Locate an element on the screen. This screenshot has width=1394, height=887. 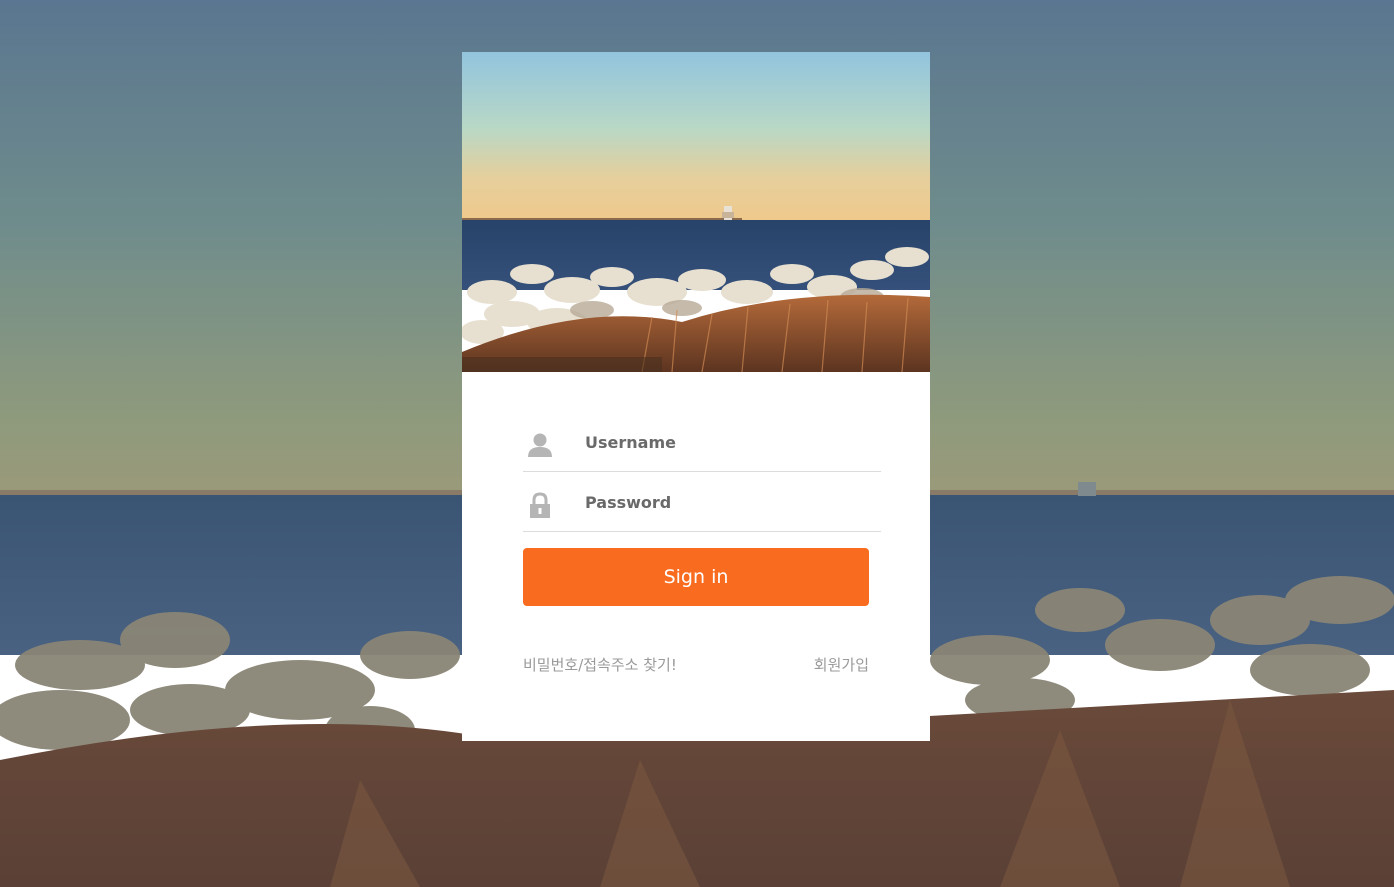
login-form: Sign in 비밀번호/접속주소 찾기! 회원가입 is located at coordinates (702, 543).